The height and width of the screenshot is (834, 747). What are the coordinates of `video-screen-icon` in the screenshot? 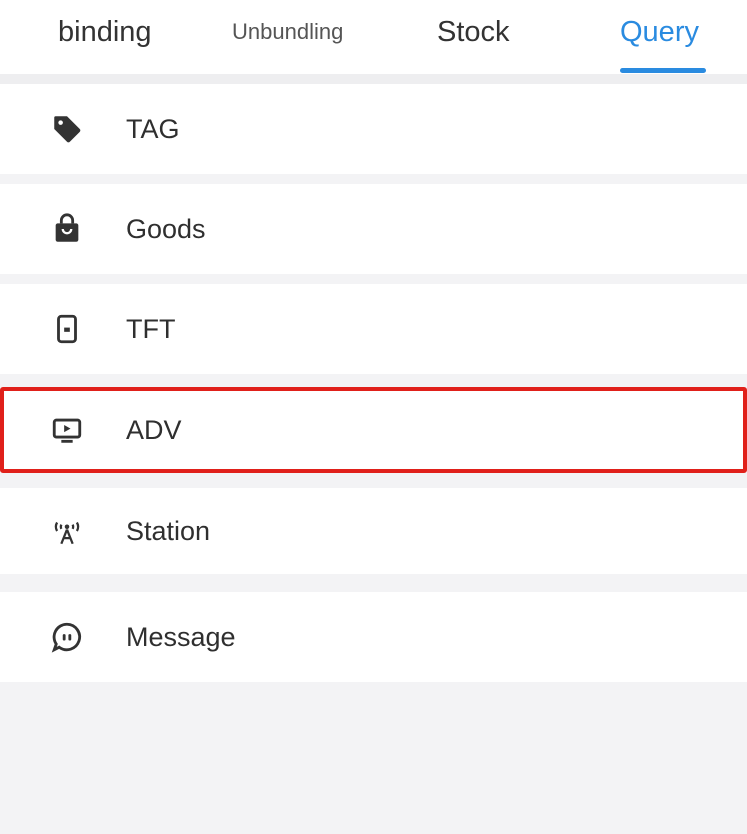 It's located at (67, 430).